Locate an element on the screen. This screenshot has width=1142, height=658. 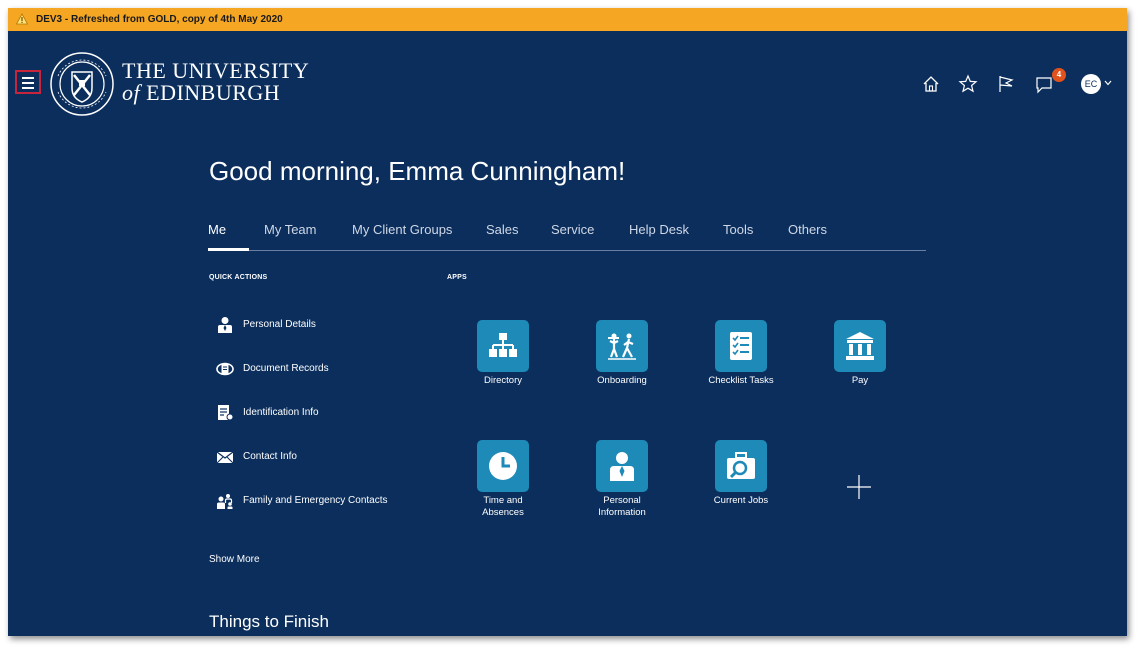
notifications-icon is located at coordinates (1044, 84).